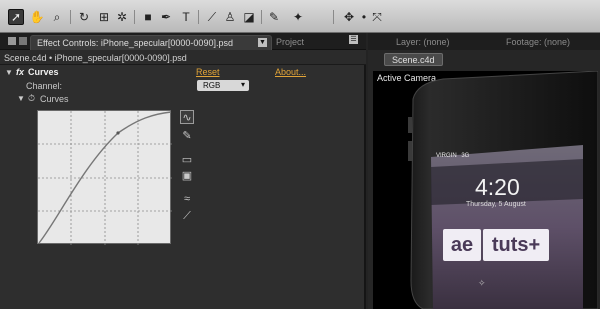 This screenshot has height=309, width=600. Describe the element at coordinates (497, 187) in the screenshot. I see `lock-time: 4:20` at that location.